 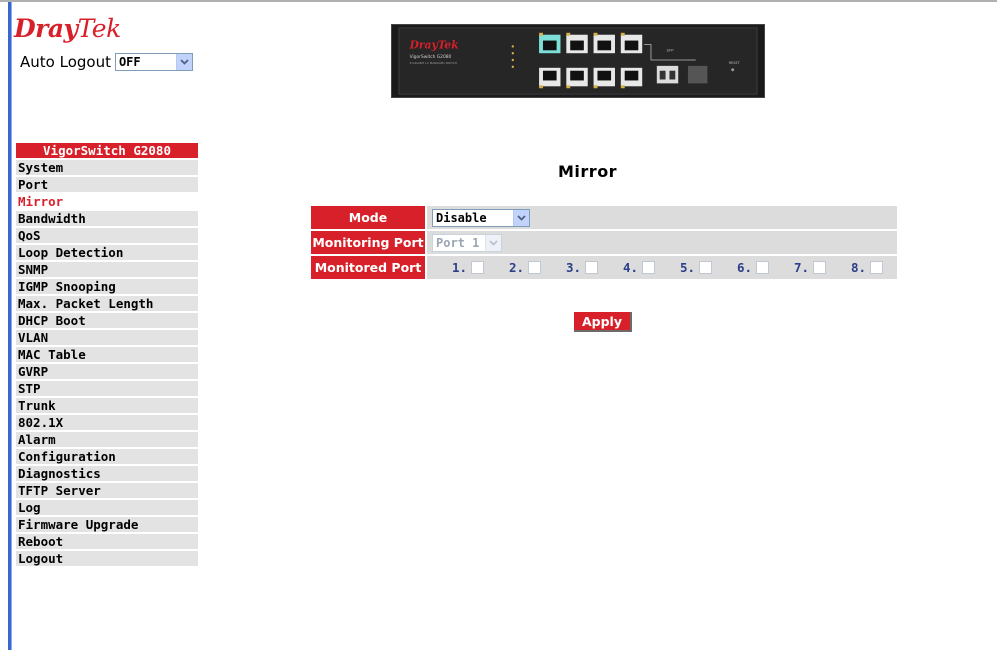 I want to click on port-number-label: 6., so click(x=744, y=267).